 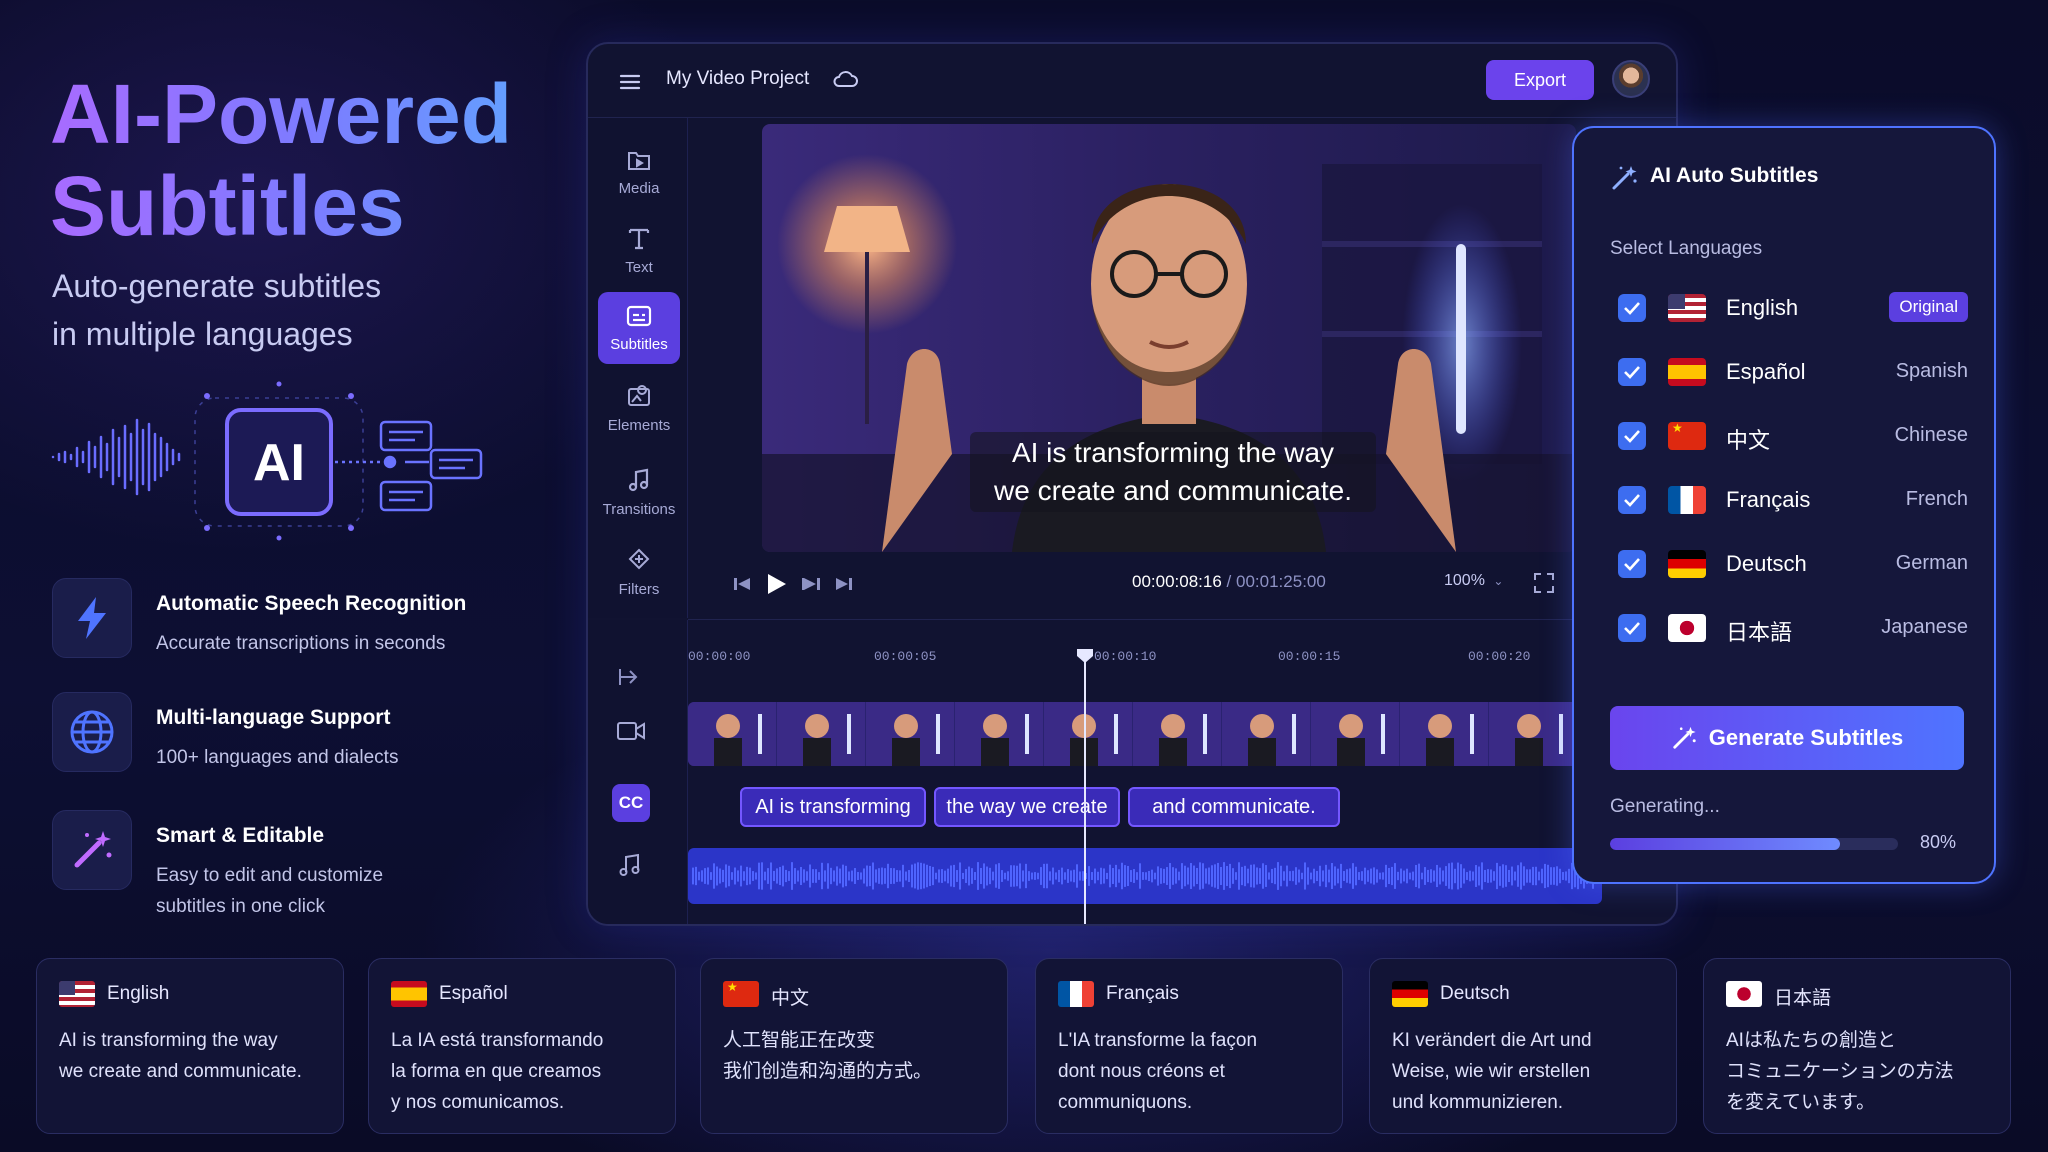 I want to click on tool-filters: Filters, so click(x=639, y=572).